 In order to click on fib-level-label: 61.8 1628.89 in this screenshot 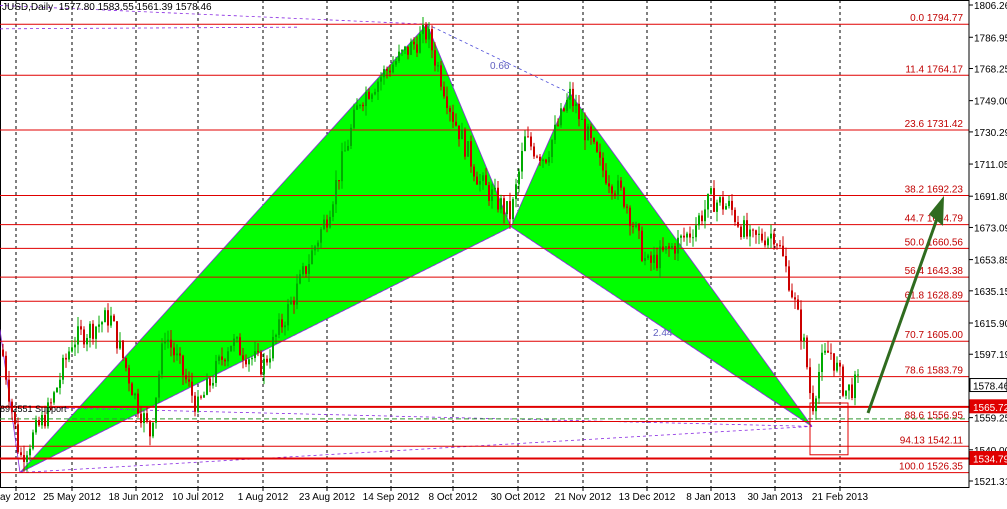, I will do `click(934, 295)`.